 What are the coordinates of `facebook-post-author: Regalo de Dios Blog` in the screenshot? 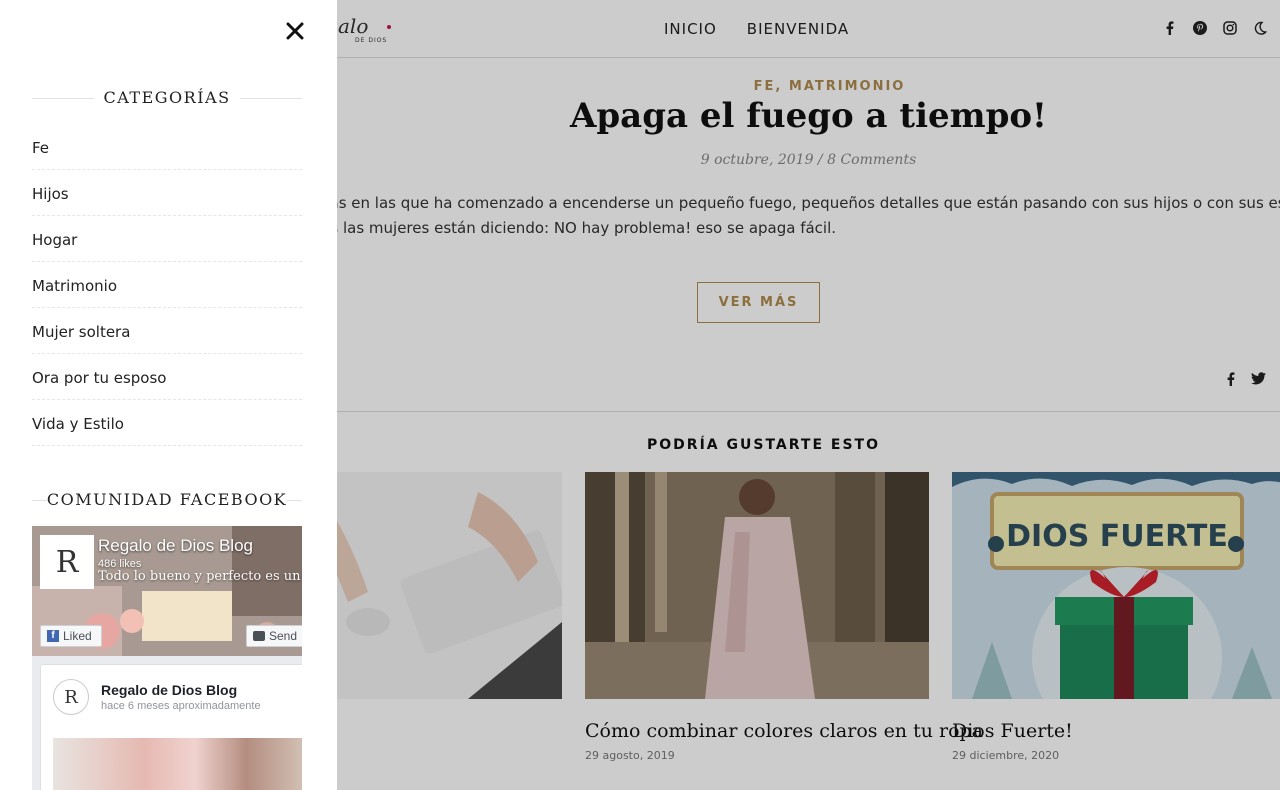 It's located at (169, 690).